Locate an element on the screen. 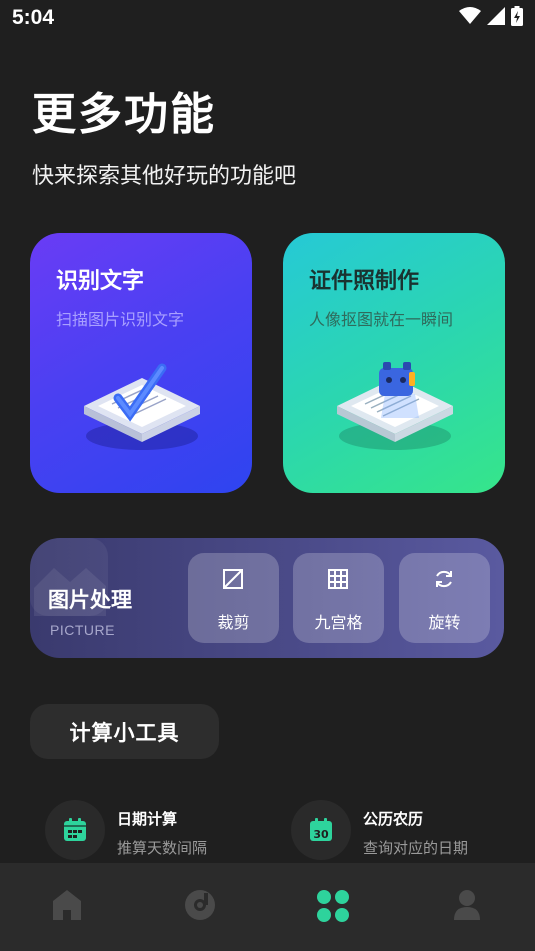 This screenshot has height=951, width=535. nine-grid-label: 九宫格 is located at coordinates (338, 622).